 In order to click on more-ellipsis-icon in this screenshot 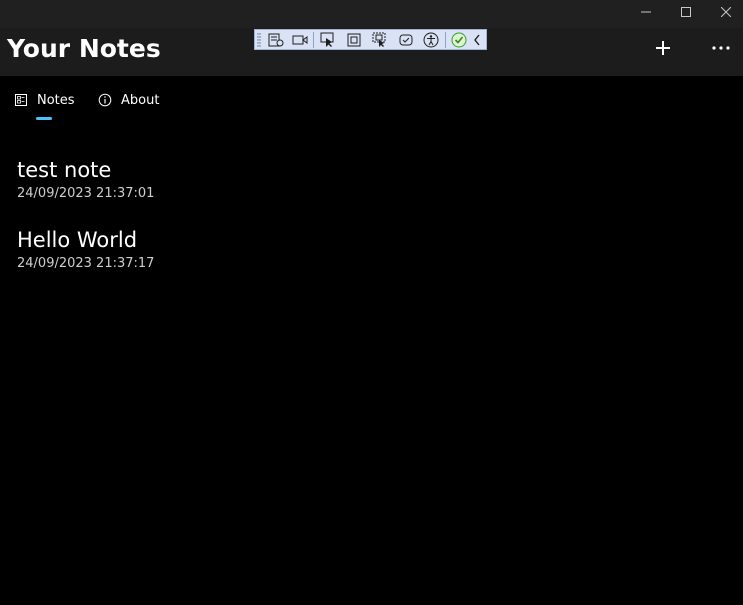, I will do `click(721, 48)`.